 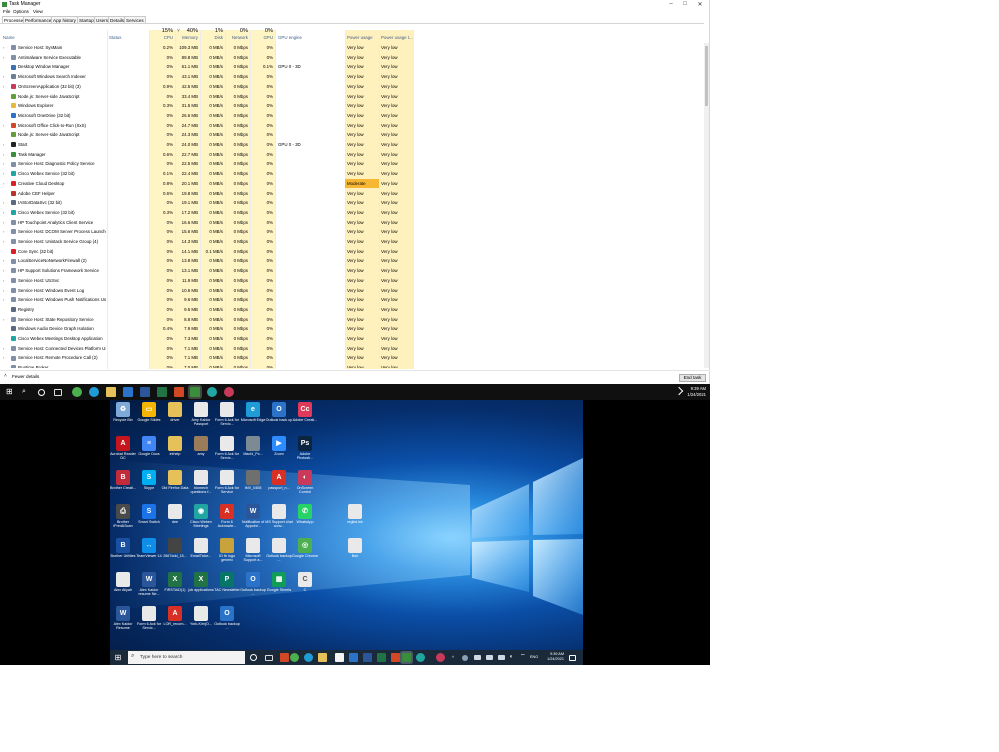 What do you see at coordinates (9, 37) in the screenshot?
I see `column-name: Name` at bounding box center [9, 37].